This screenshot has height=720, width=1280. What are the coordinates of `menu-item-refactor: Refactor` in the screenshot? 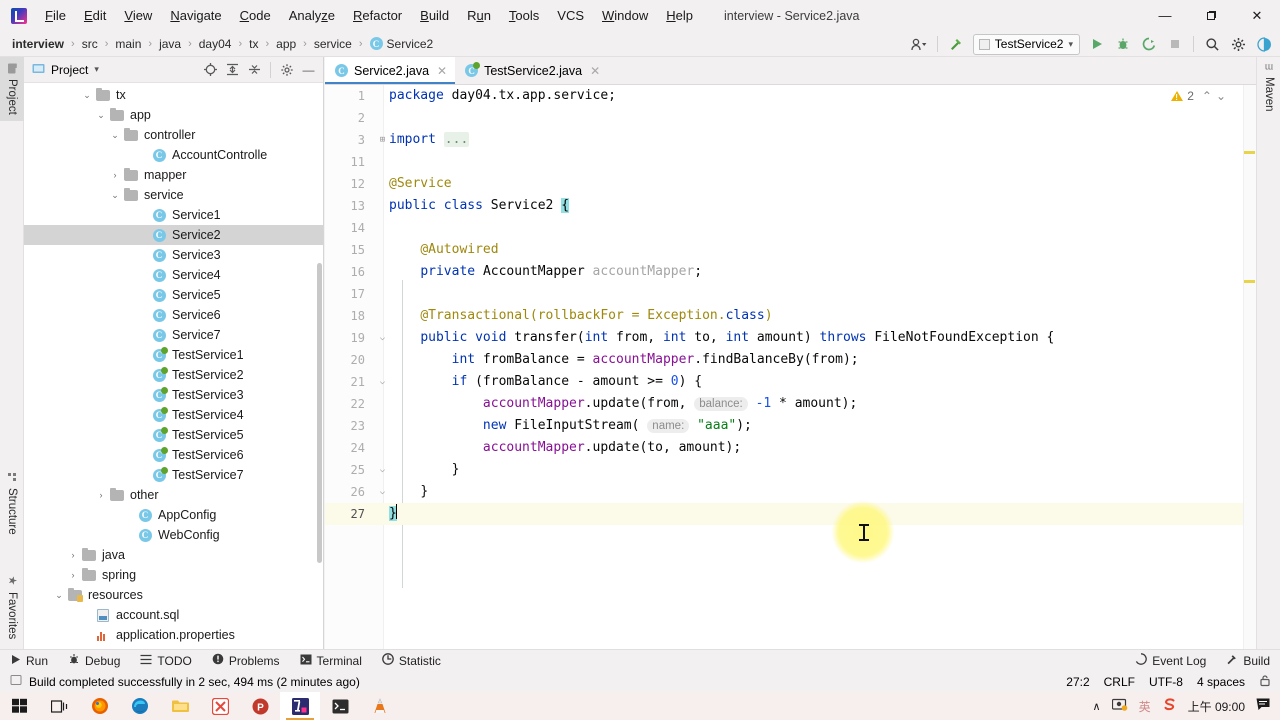 It's located at (377, 15).